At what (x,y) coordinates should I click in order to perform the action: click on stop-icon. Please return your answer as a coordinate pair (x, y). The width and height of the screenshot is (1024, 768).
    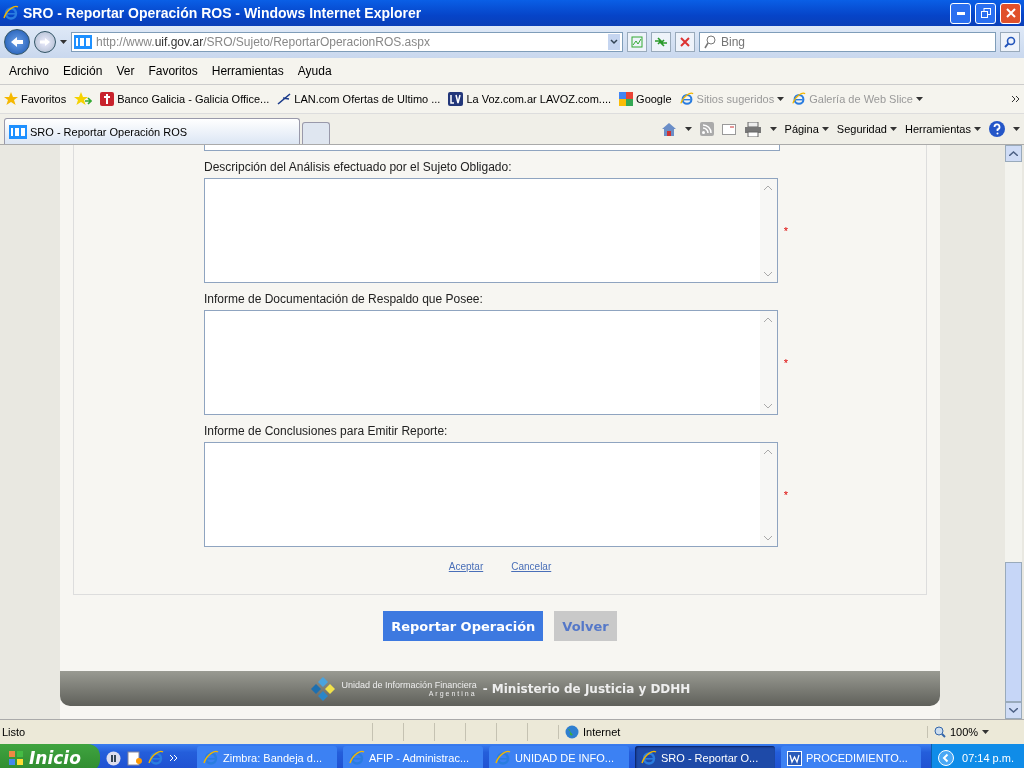
    Looking at the image, I should click on (685, 42).